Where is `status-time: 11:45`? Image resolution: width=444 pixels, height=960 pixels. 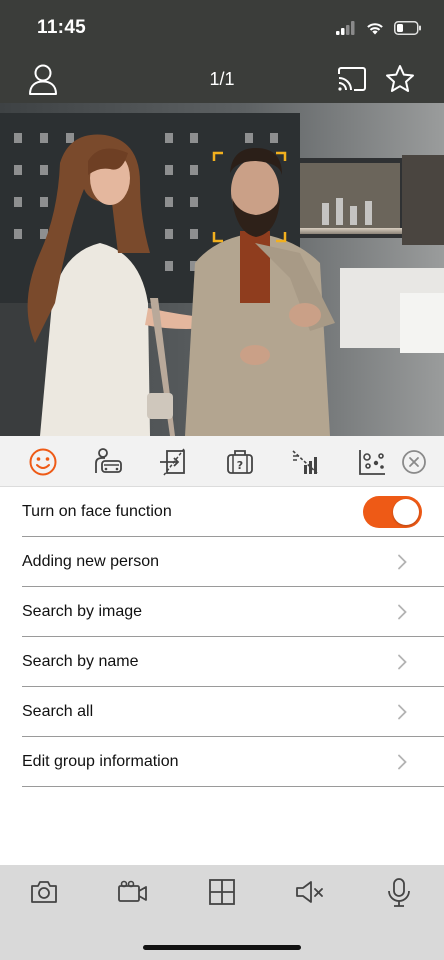
status-time: 11:45 is located at coordinates (62, 27).